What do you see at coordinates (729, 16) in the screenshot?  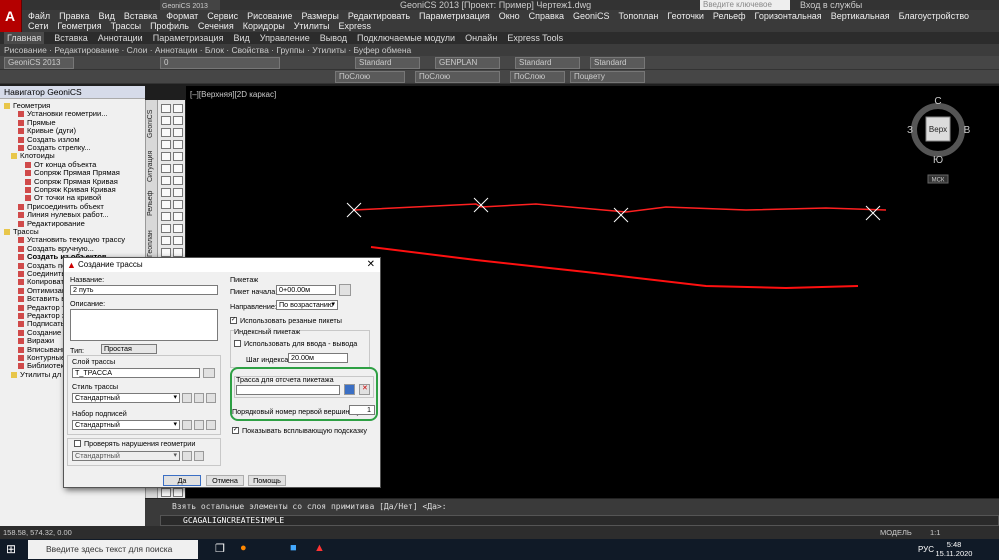 I see `menu-item: Рельеф` at bounding box center [729, 16].